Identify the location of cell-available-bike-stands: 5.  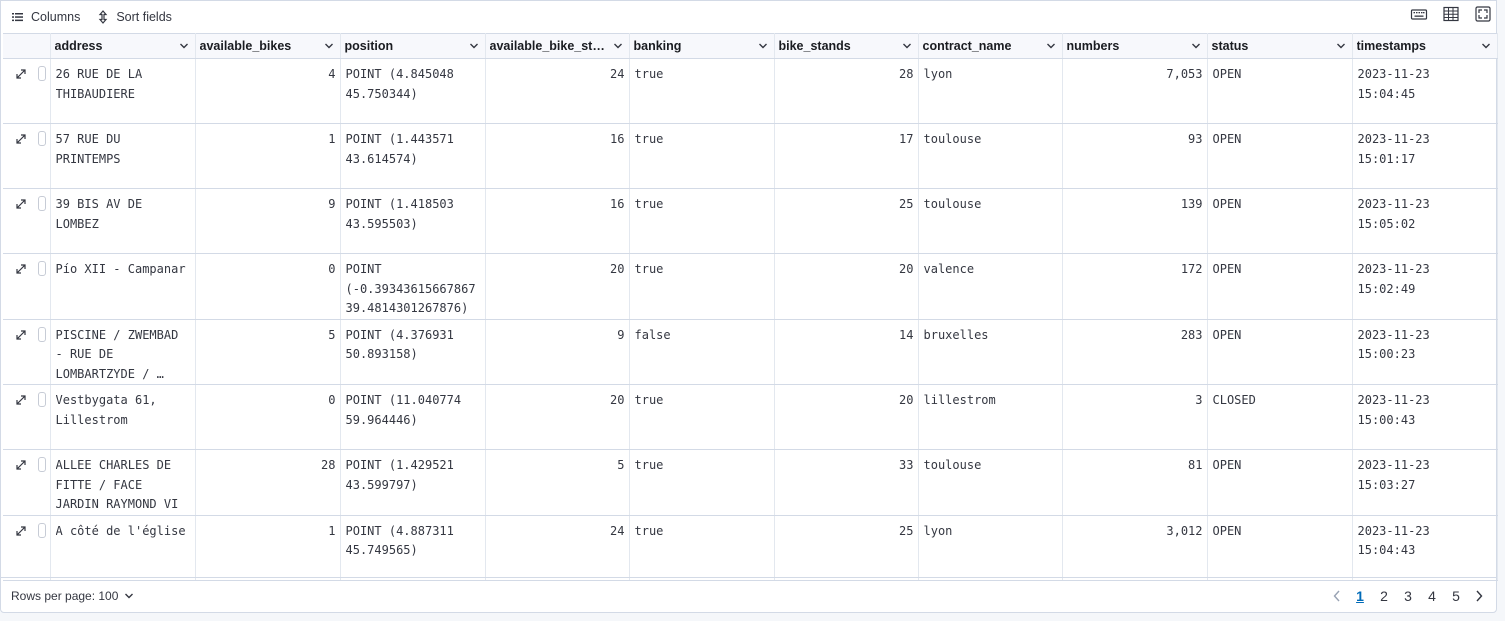
(557, 482).